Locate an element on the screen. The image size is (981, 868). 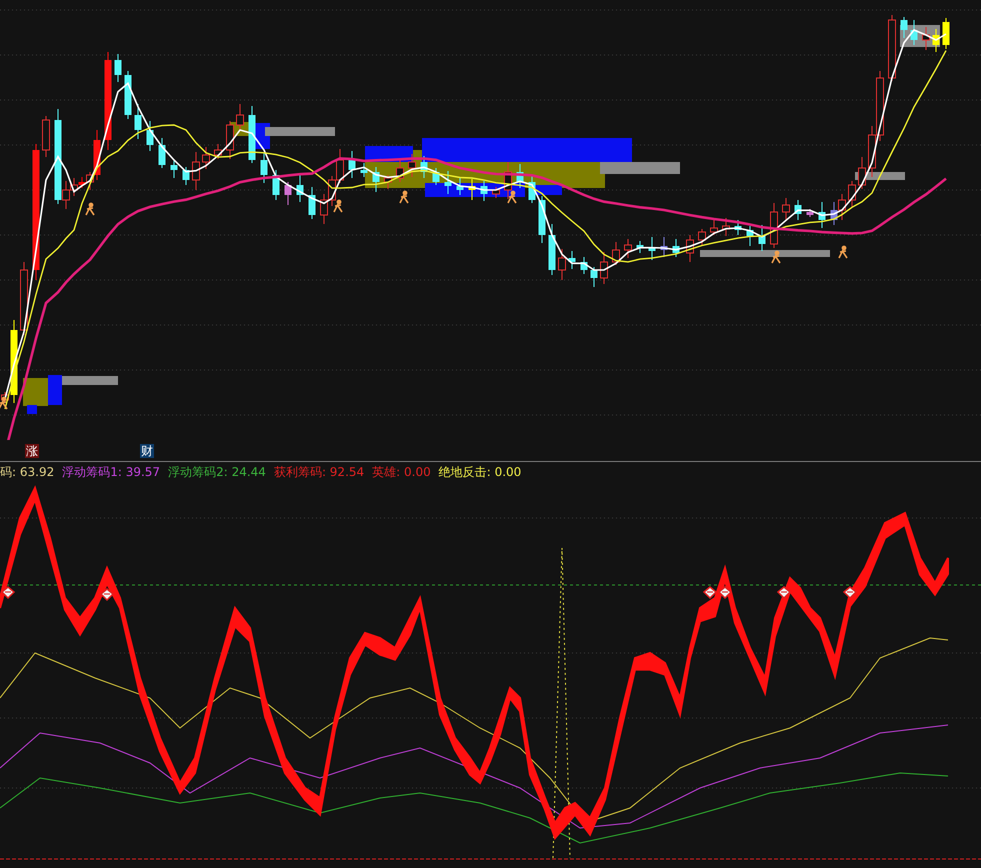
indicator-value: 获利筹码: 92.54 is located at coordinates (319, 472).